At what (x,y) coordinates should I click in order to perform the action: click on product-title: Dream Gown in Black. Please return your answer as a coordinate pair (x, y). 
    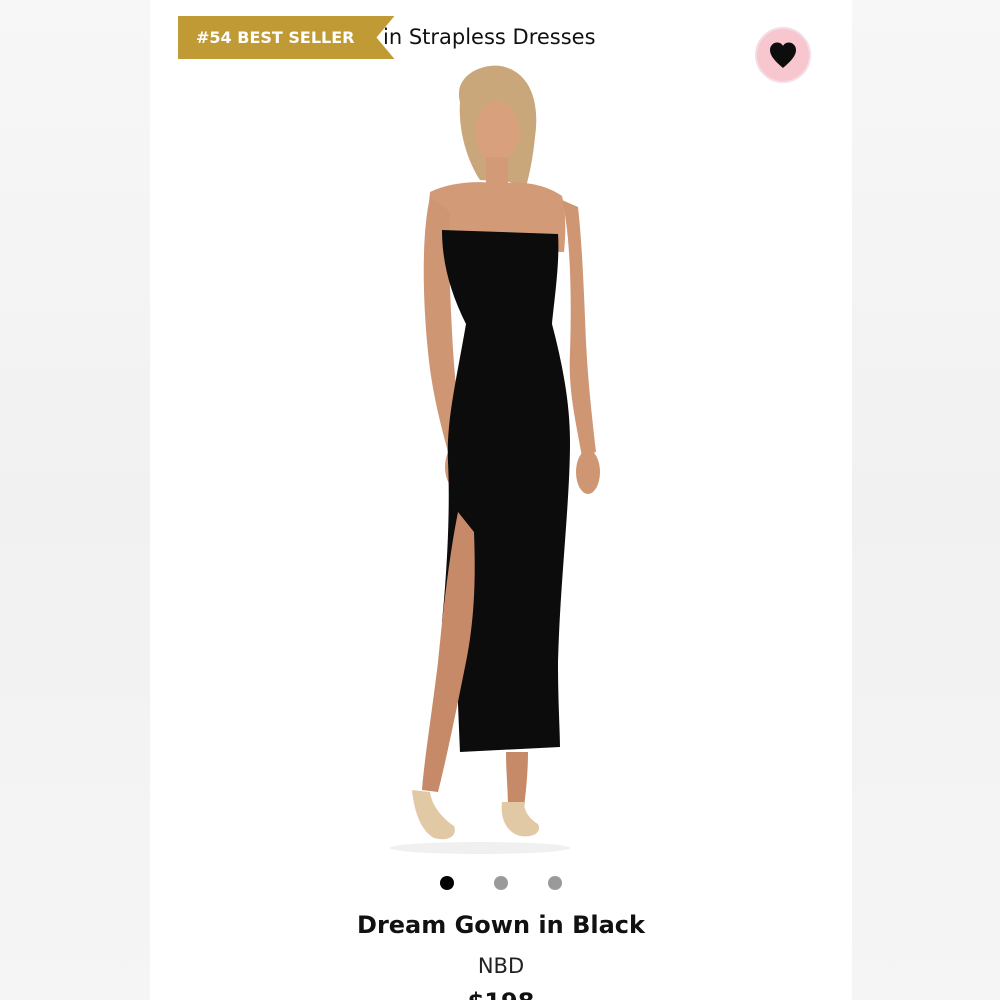
    Looking at the image, I should click on (501, 925).